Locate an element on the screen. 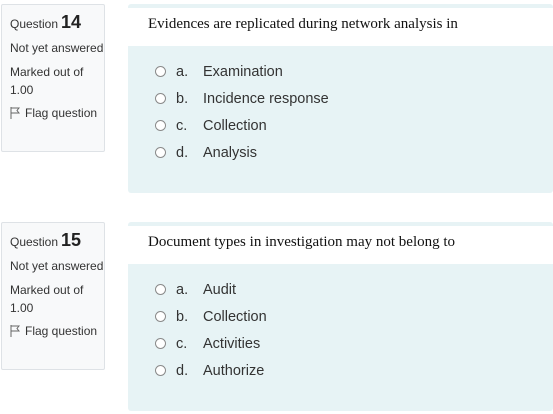  answer-option-b: b. Incidence response is located at coordinates (354, 98).